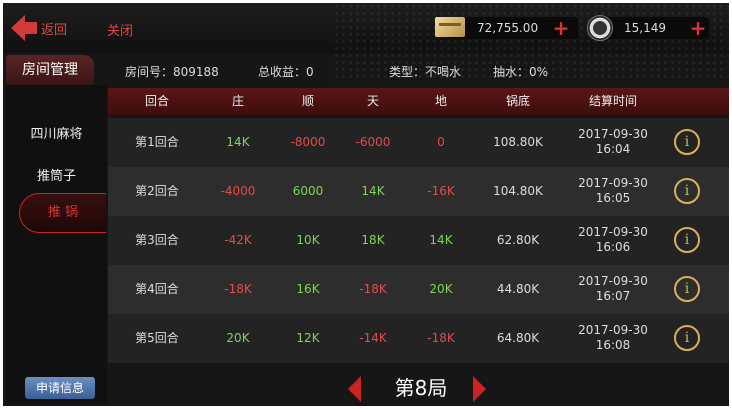 Image resolution: width=732 pixels, height=409 pixels. I want to click on column-header-tian: 天, so click(372, 101).